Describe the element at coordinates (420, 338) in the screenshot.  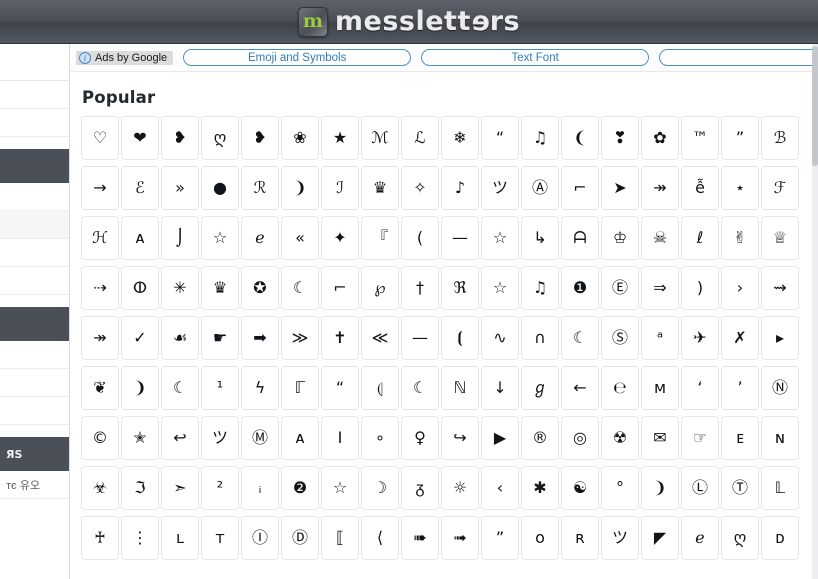
I see `symbol-tile: —` at that location.